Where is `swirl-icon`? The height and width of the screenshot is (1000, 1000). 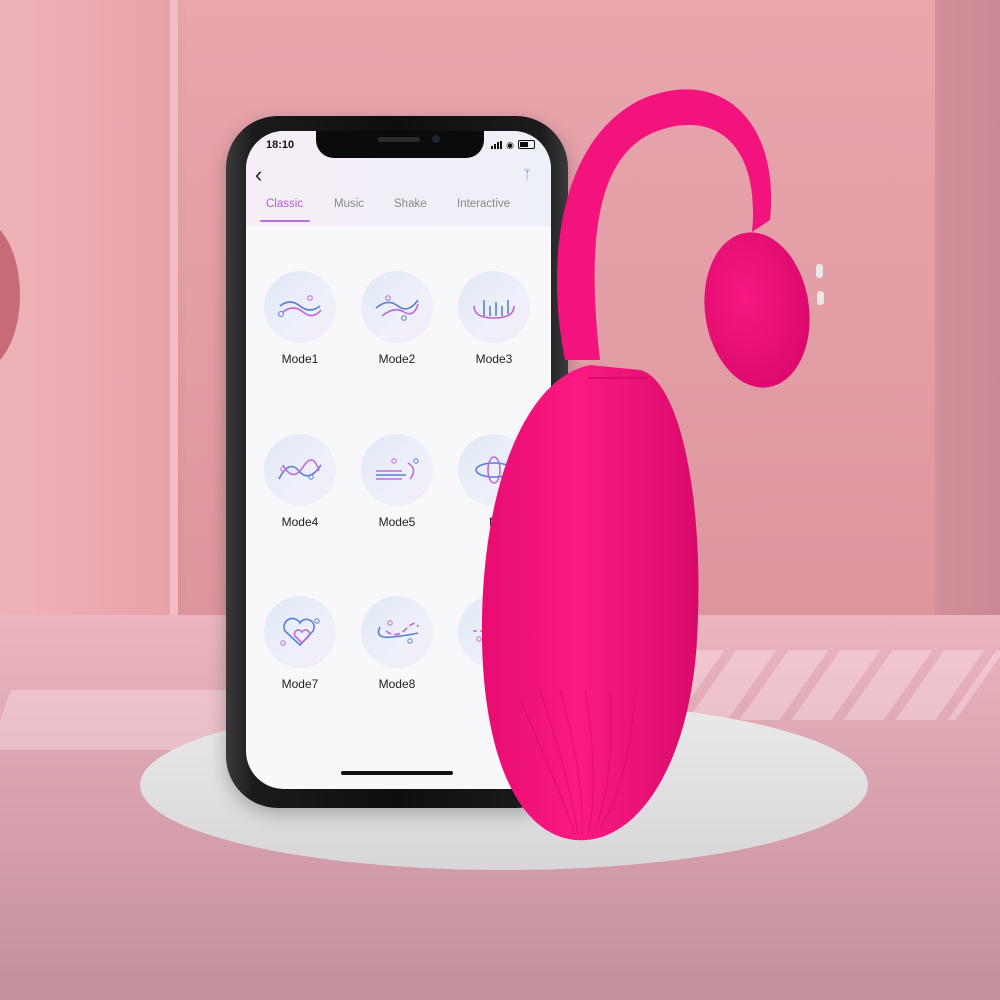 swirl-icon is located at coordinates (397, 632).